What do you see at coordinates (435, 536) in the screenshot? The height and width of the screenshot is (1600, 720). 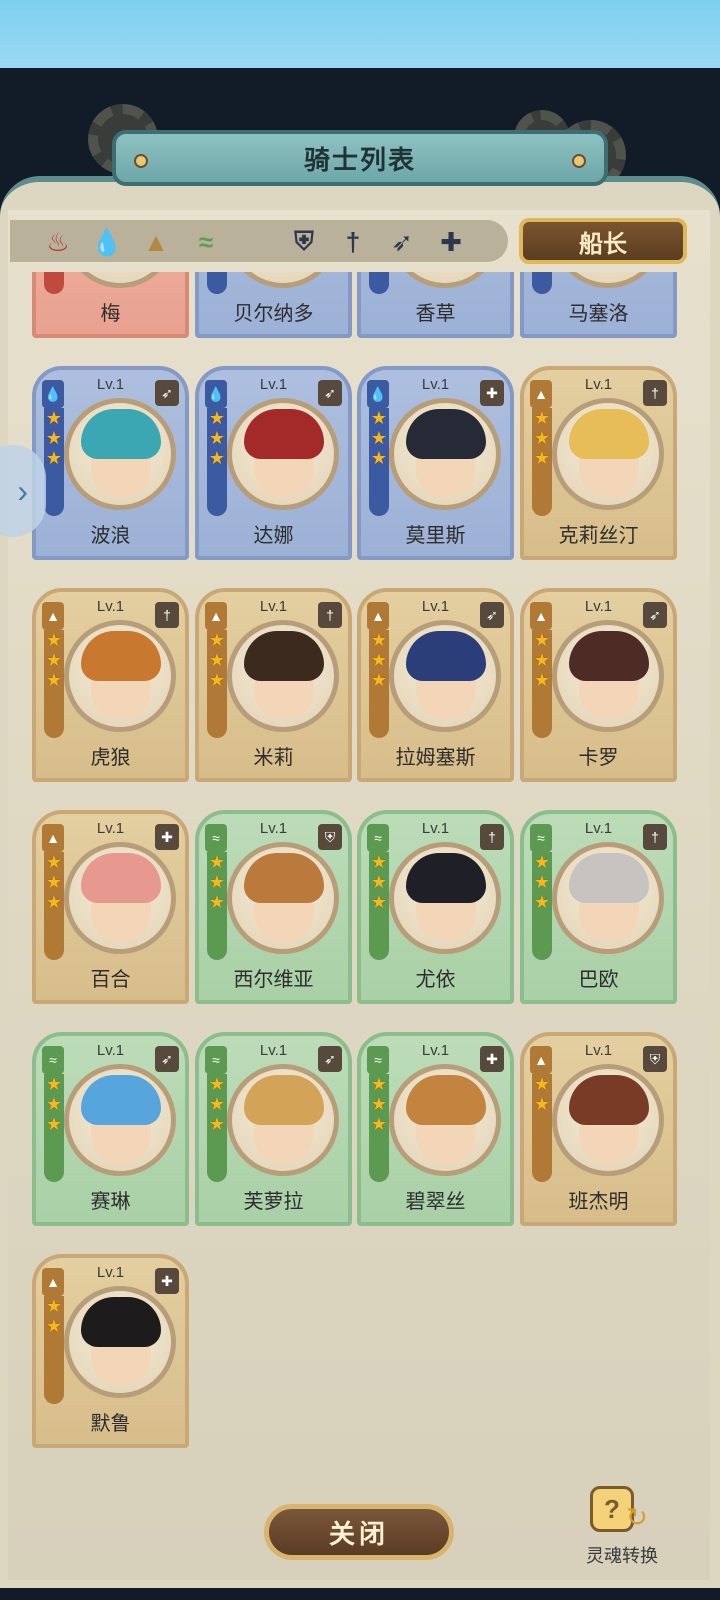 I see `knight-name: 莫里斯` at bounding box center [435, 536].